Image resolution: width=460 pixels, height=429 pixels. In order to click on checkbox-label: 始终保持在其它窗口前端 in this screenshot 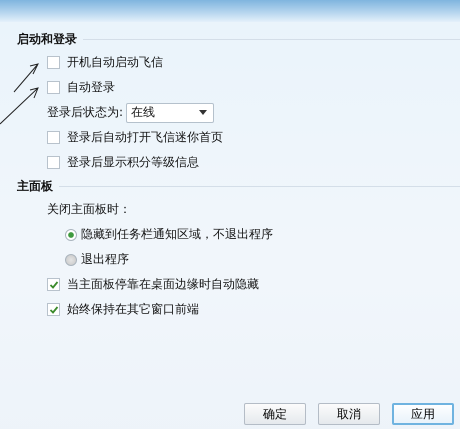, I will do `click(133, 309)`.